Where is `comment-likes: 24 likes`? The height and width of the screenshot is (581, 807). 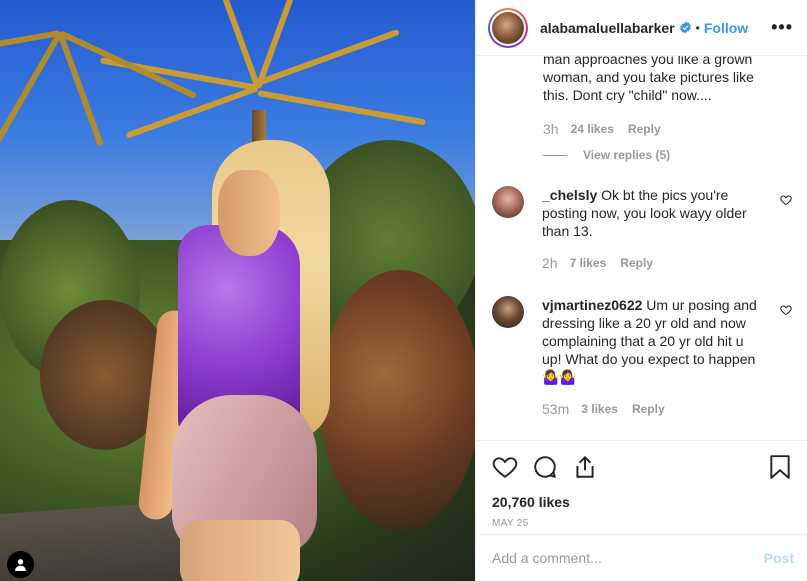 comment-likes: 24 likes is located at coordinates (592, 129).